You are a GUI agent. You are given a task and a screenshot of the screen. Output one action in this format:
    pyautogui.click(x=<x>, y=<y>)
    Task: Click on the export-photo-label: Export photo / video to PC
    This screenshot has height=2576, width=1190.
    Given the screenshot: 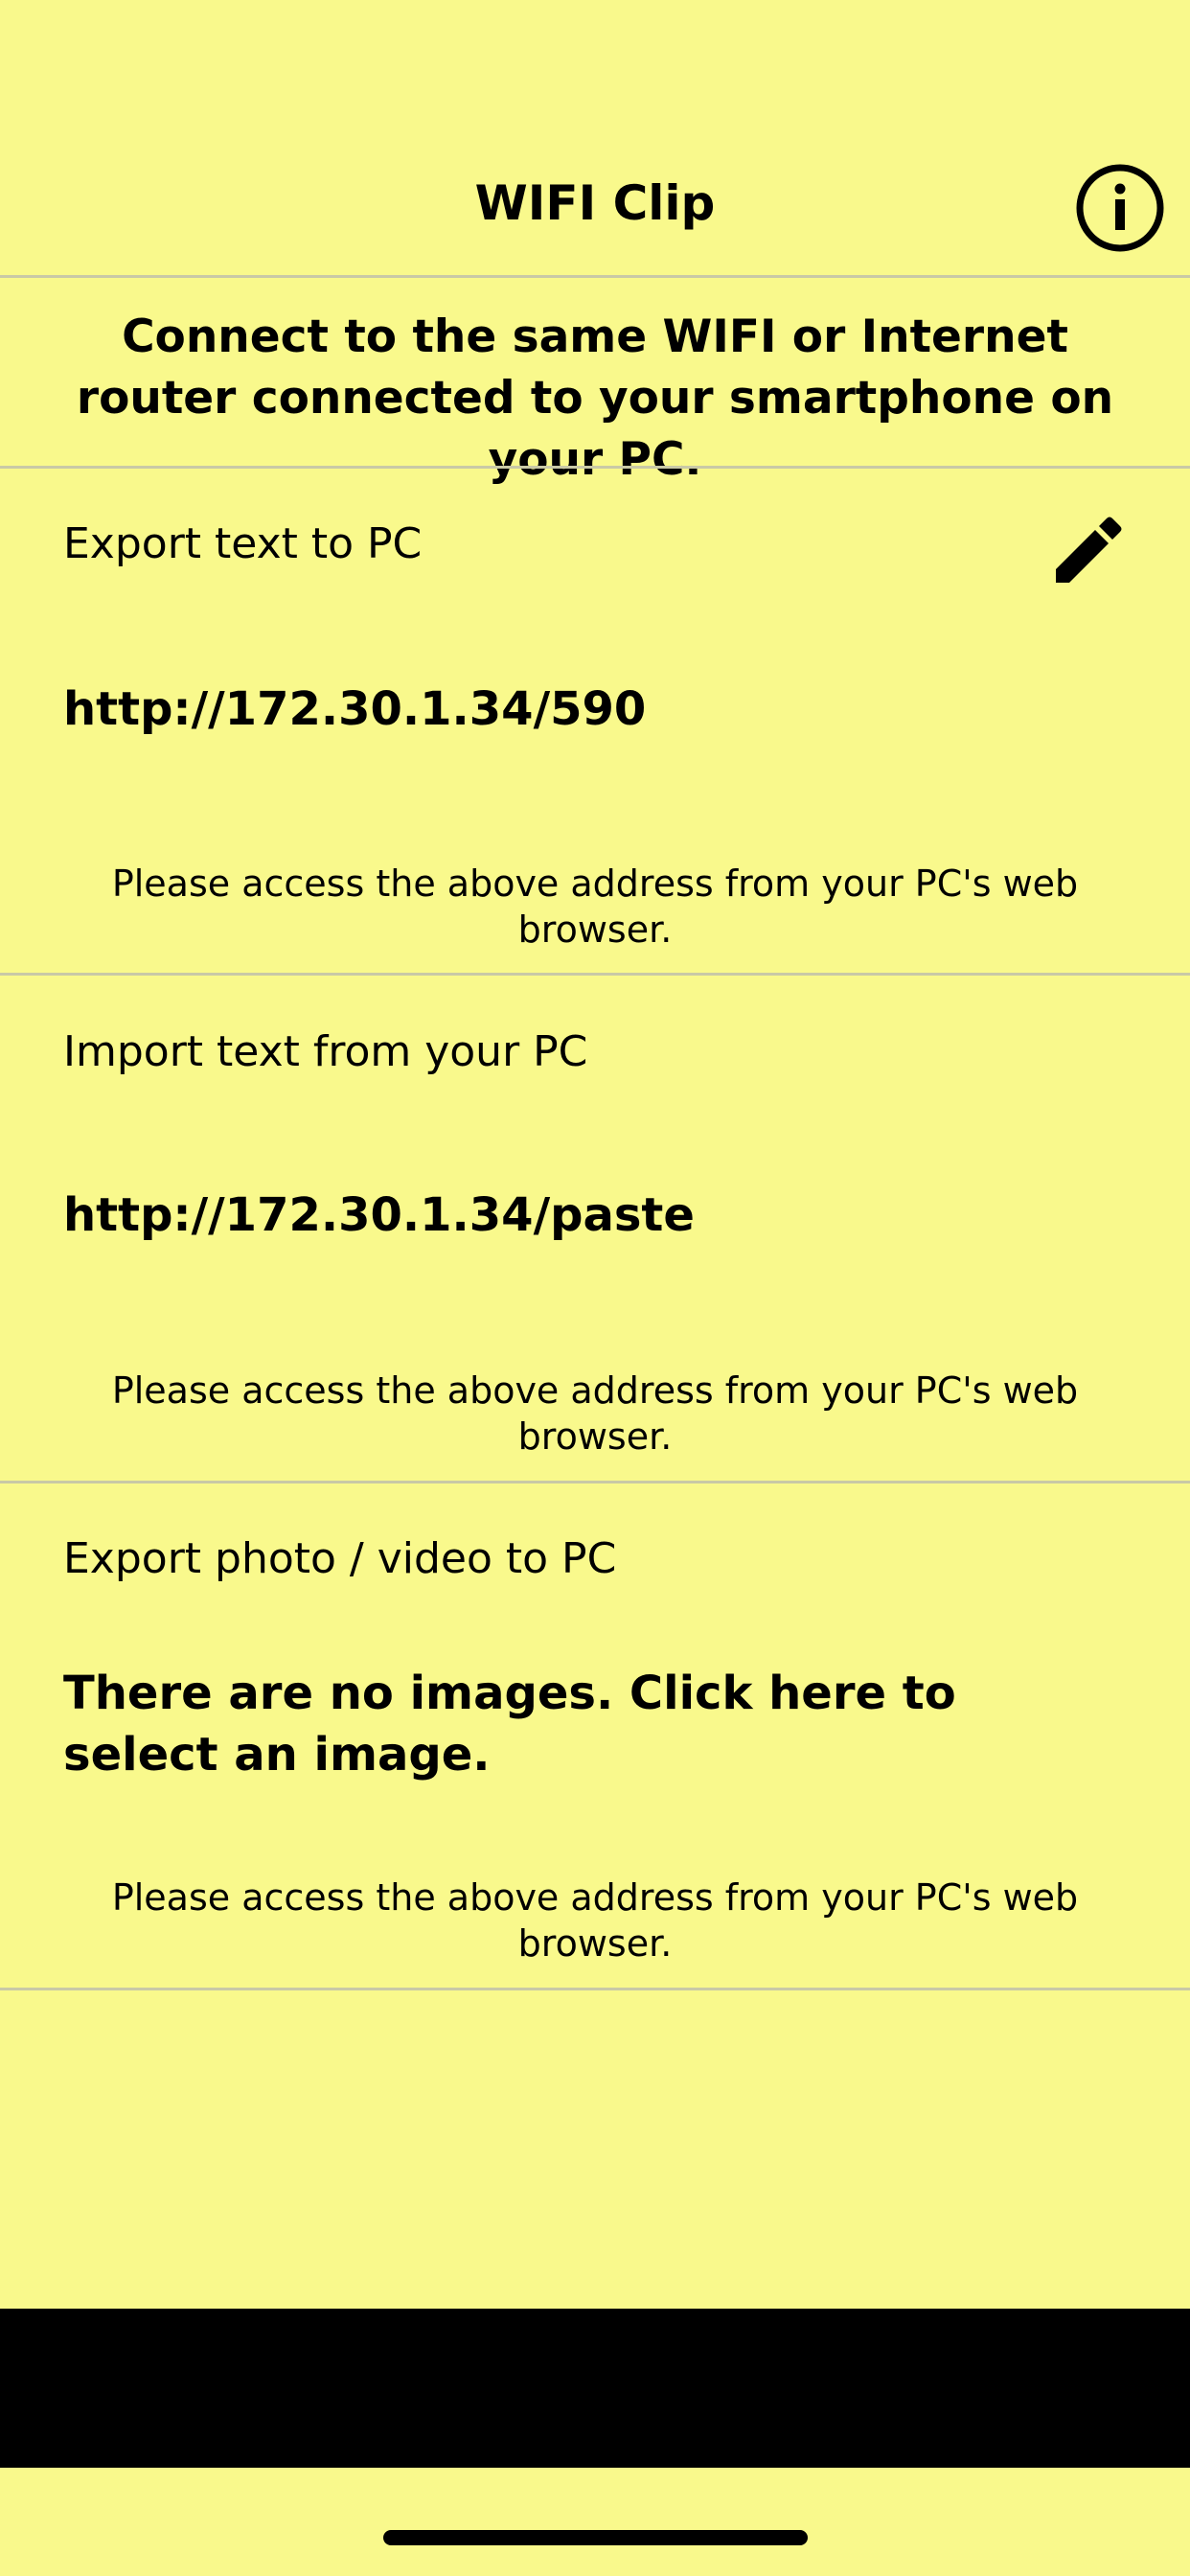 What is the action you would take?
    pyautogui.click(x=340, y=1558)
    